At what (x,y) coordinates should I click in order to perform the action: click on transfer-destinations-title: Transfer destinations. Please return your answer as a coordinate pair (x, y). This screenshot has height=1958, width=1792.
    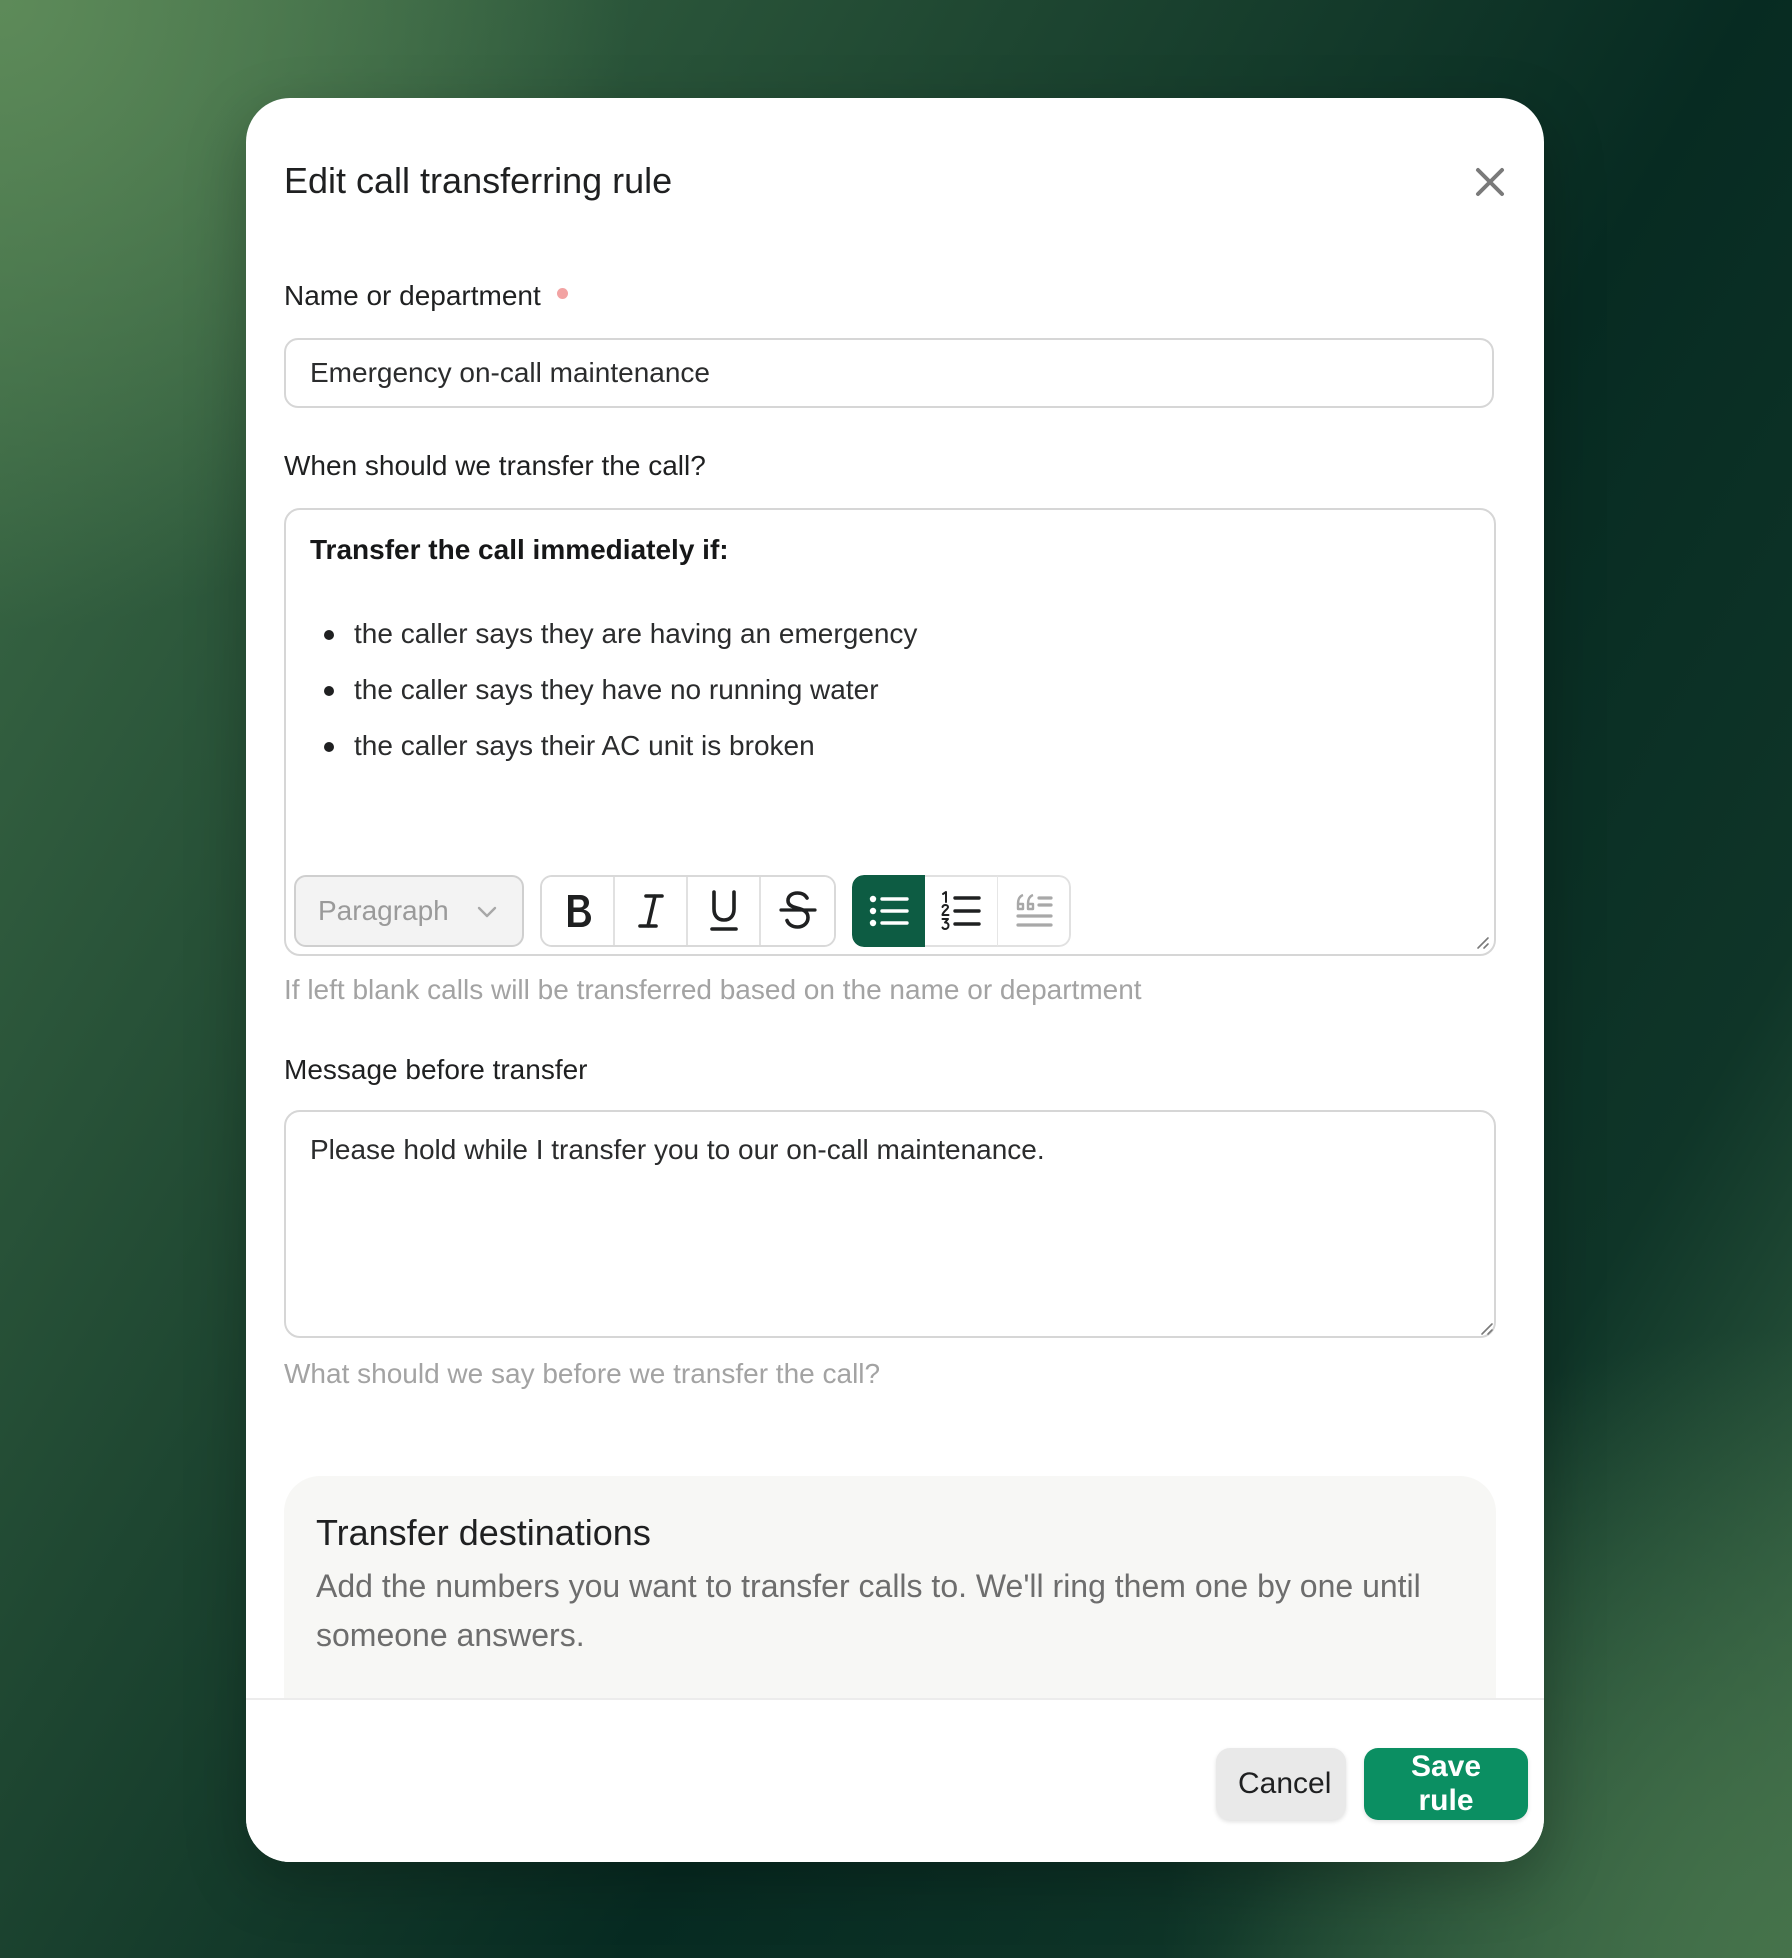
    Looking at the image, I should click on (483, 1532).